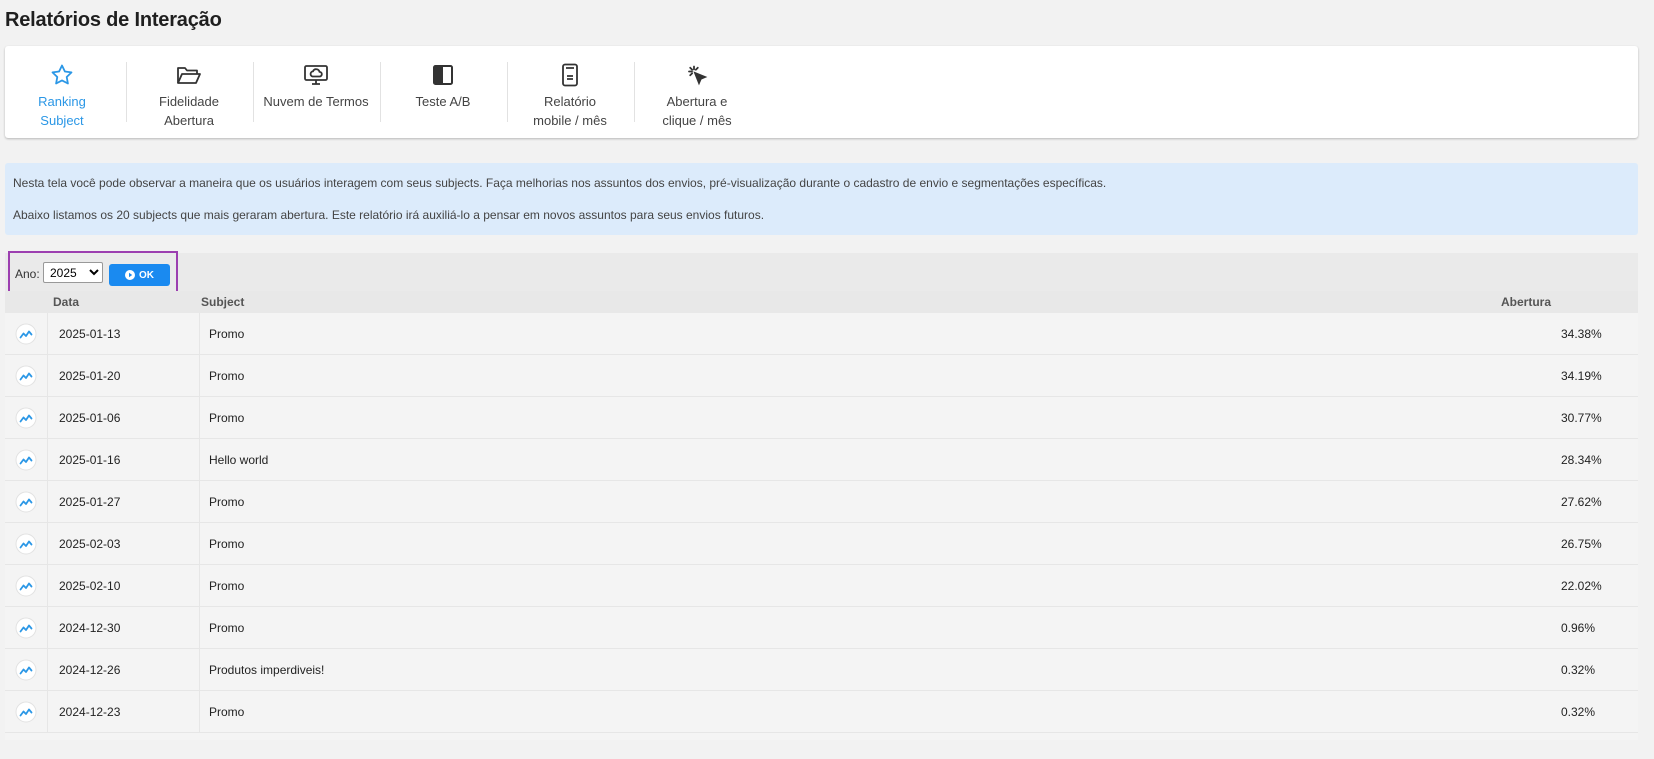 This screenshot has width=1654, height=759. What do you see at coordinates (821, 670) in the screenshot?
I see `table-row: 2024-12-26 Produtos imperdiveis! 0.32%` at bounding box center [821, 670].